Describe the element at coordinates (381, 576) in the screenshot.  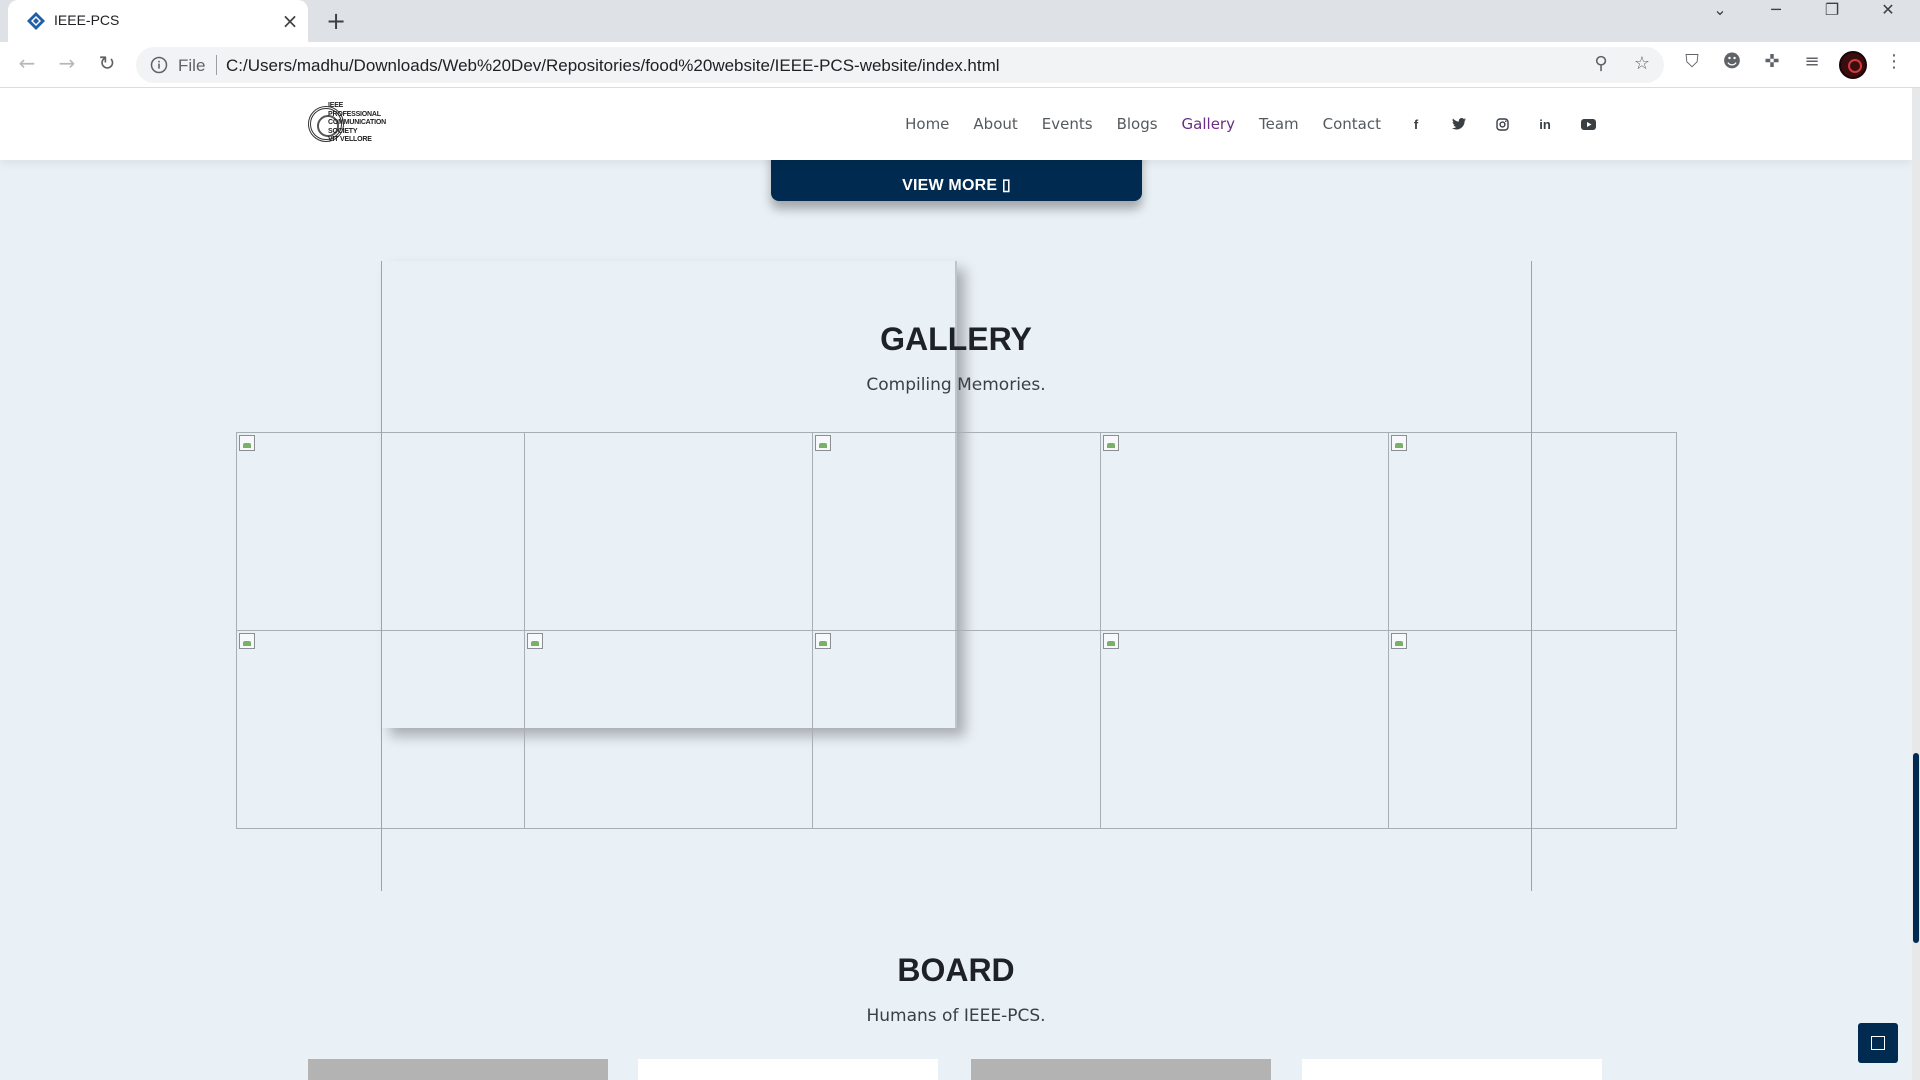
I see `layout-guide-line-left` at that location.